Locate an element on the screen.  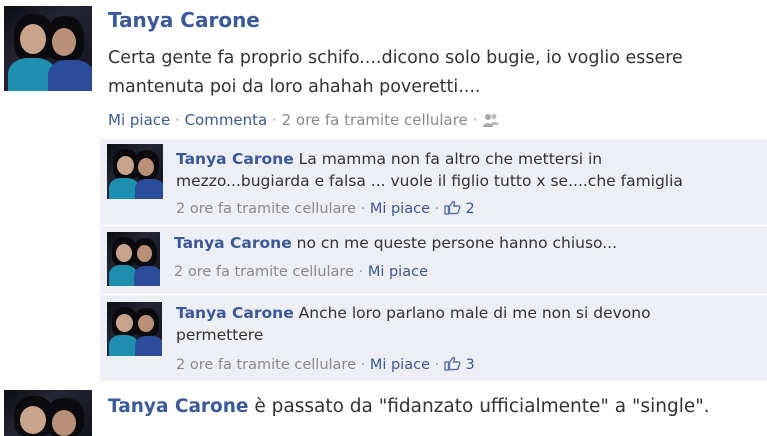
post-author-avatar is located at coordinates (48, 48).